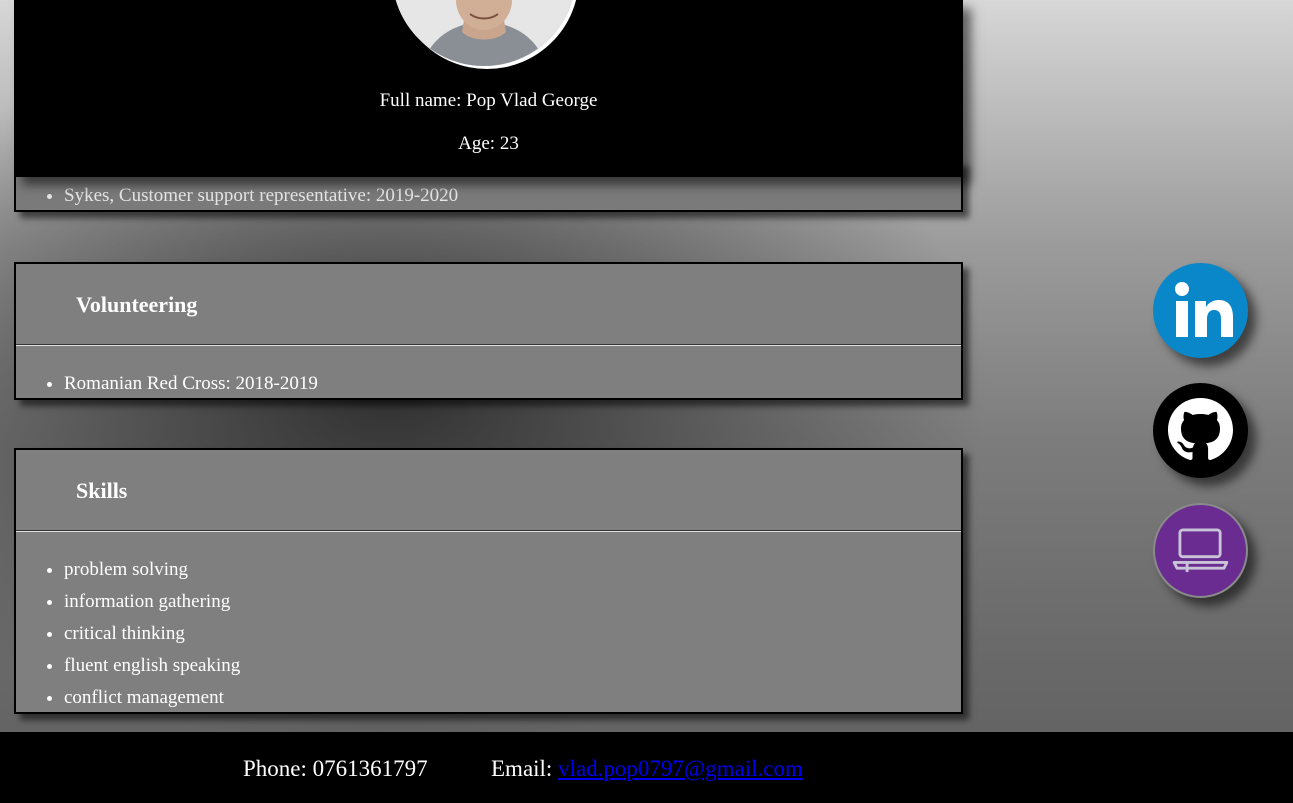  I want to click on volunteering-title: Volunteering, so click(137, 304).